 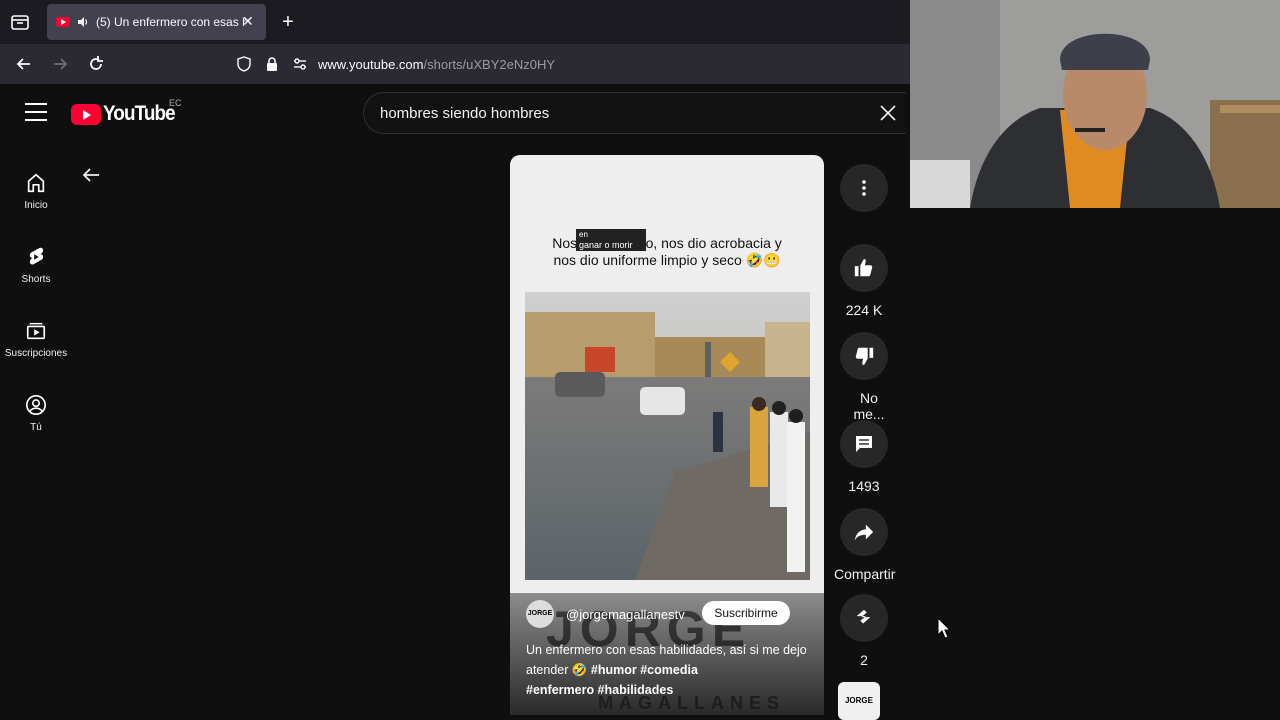 What do you see at coordinates (888, 113) in the screenshot?
I see `clear-search-icon` at bounding box center [888, 113].